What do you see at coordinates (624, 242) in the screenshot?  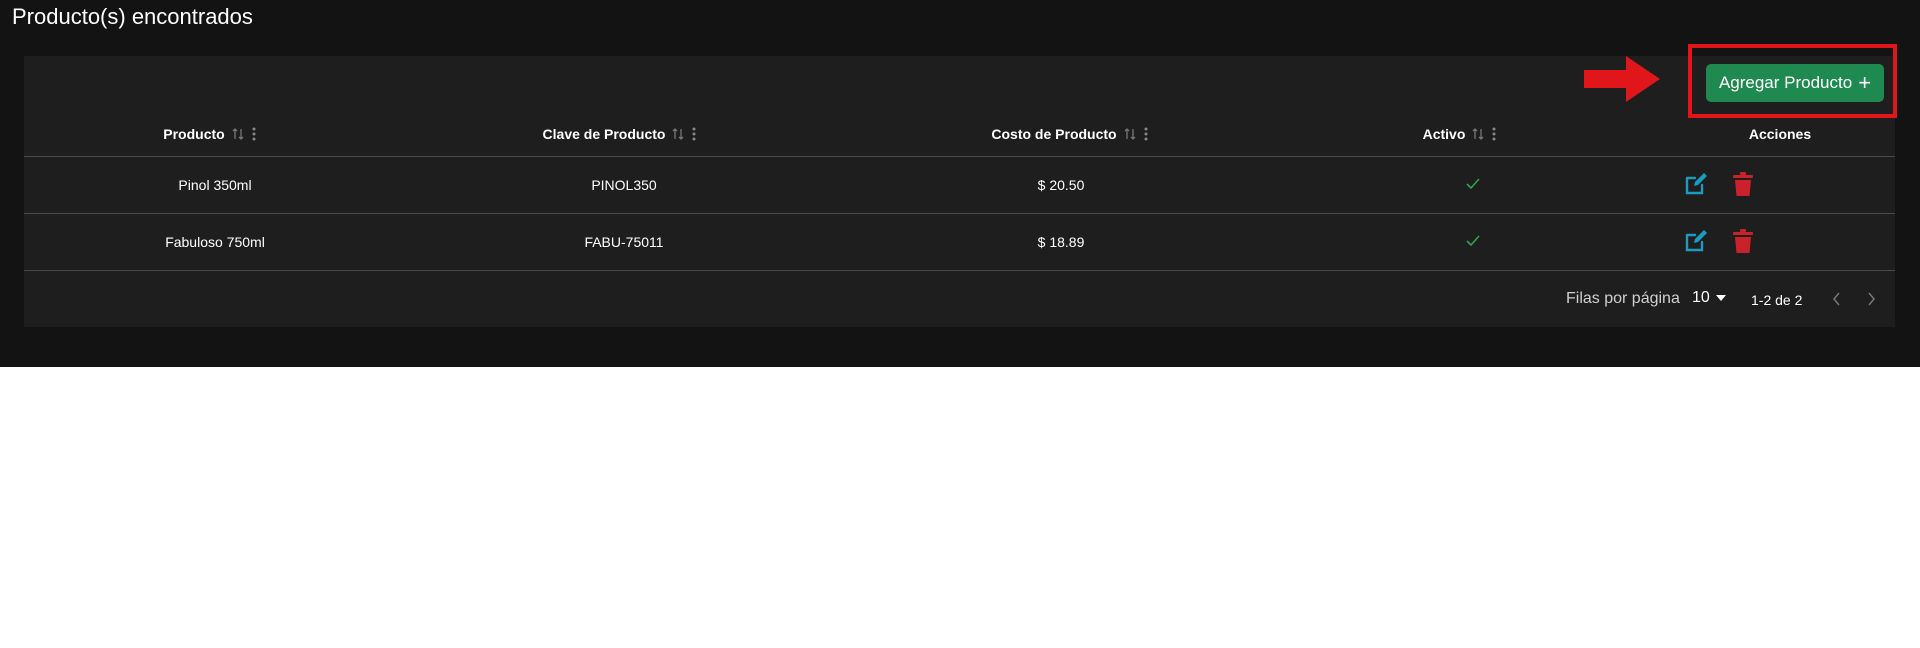 I see `cell-clave: FABU-75011` at bounding box center [624, 242].